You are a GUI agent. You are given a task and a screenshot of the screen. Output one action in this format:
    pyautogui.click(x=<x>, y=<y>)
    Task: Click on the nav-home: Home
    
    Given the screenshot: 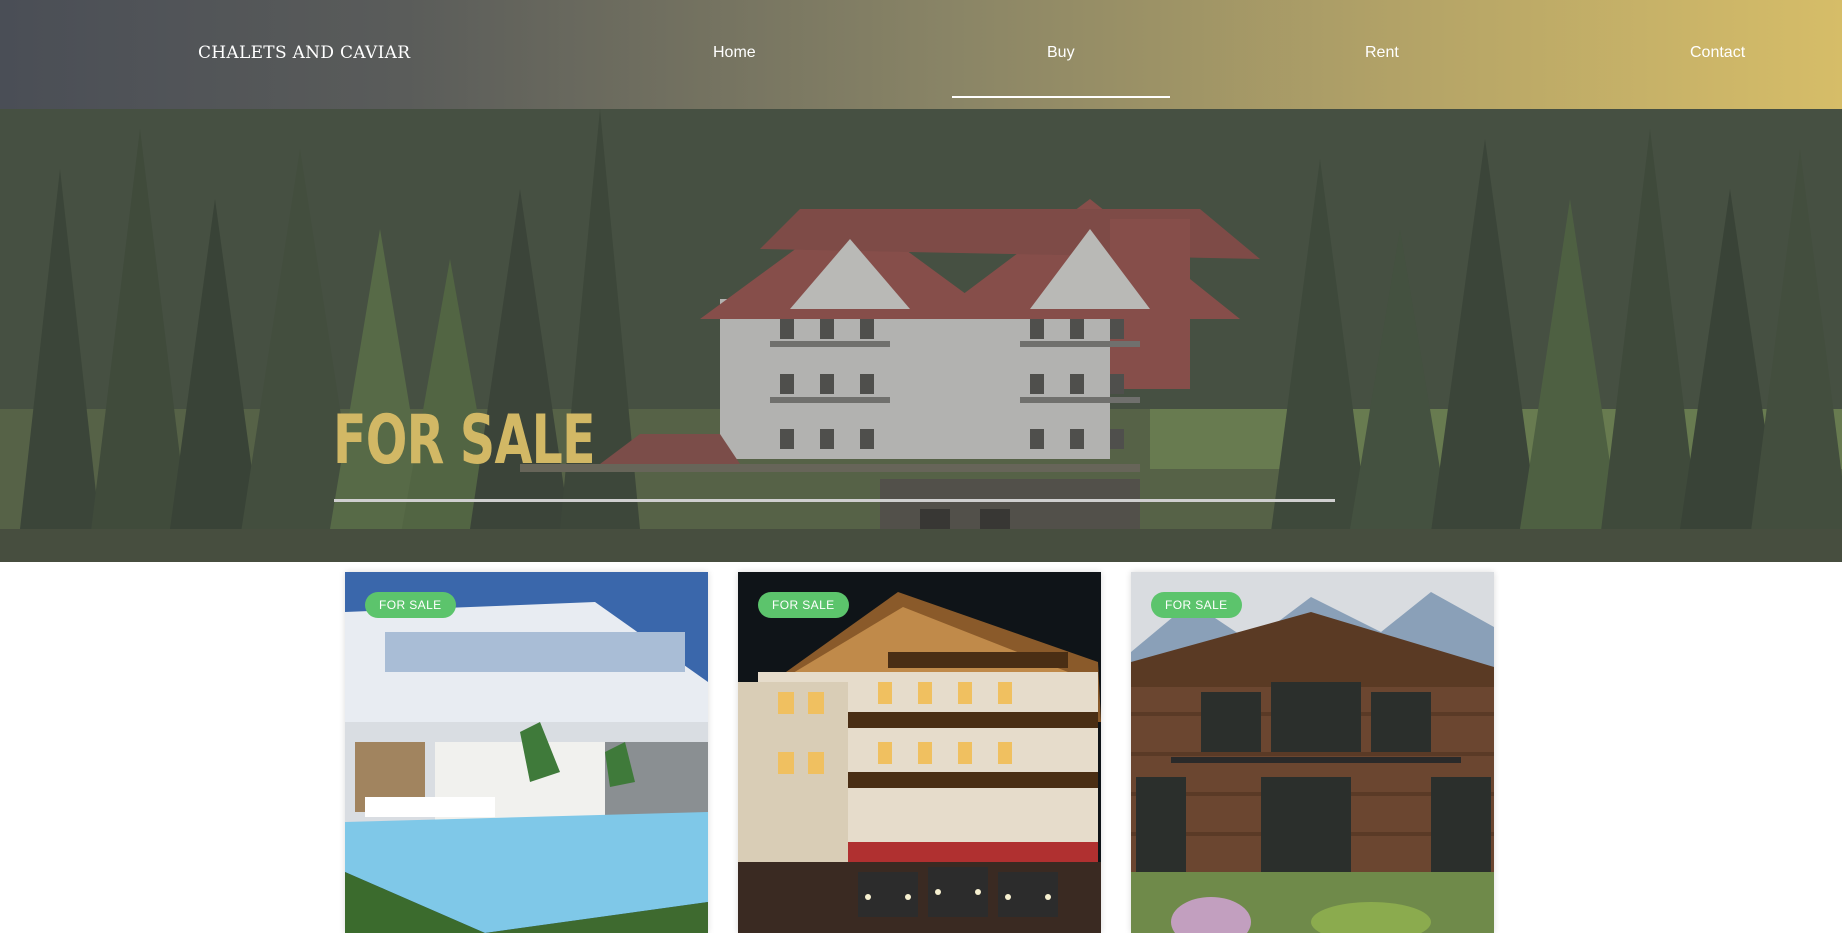 What is the action you would take?
    pyautogui.click(x=734, y=53)
    